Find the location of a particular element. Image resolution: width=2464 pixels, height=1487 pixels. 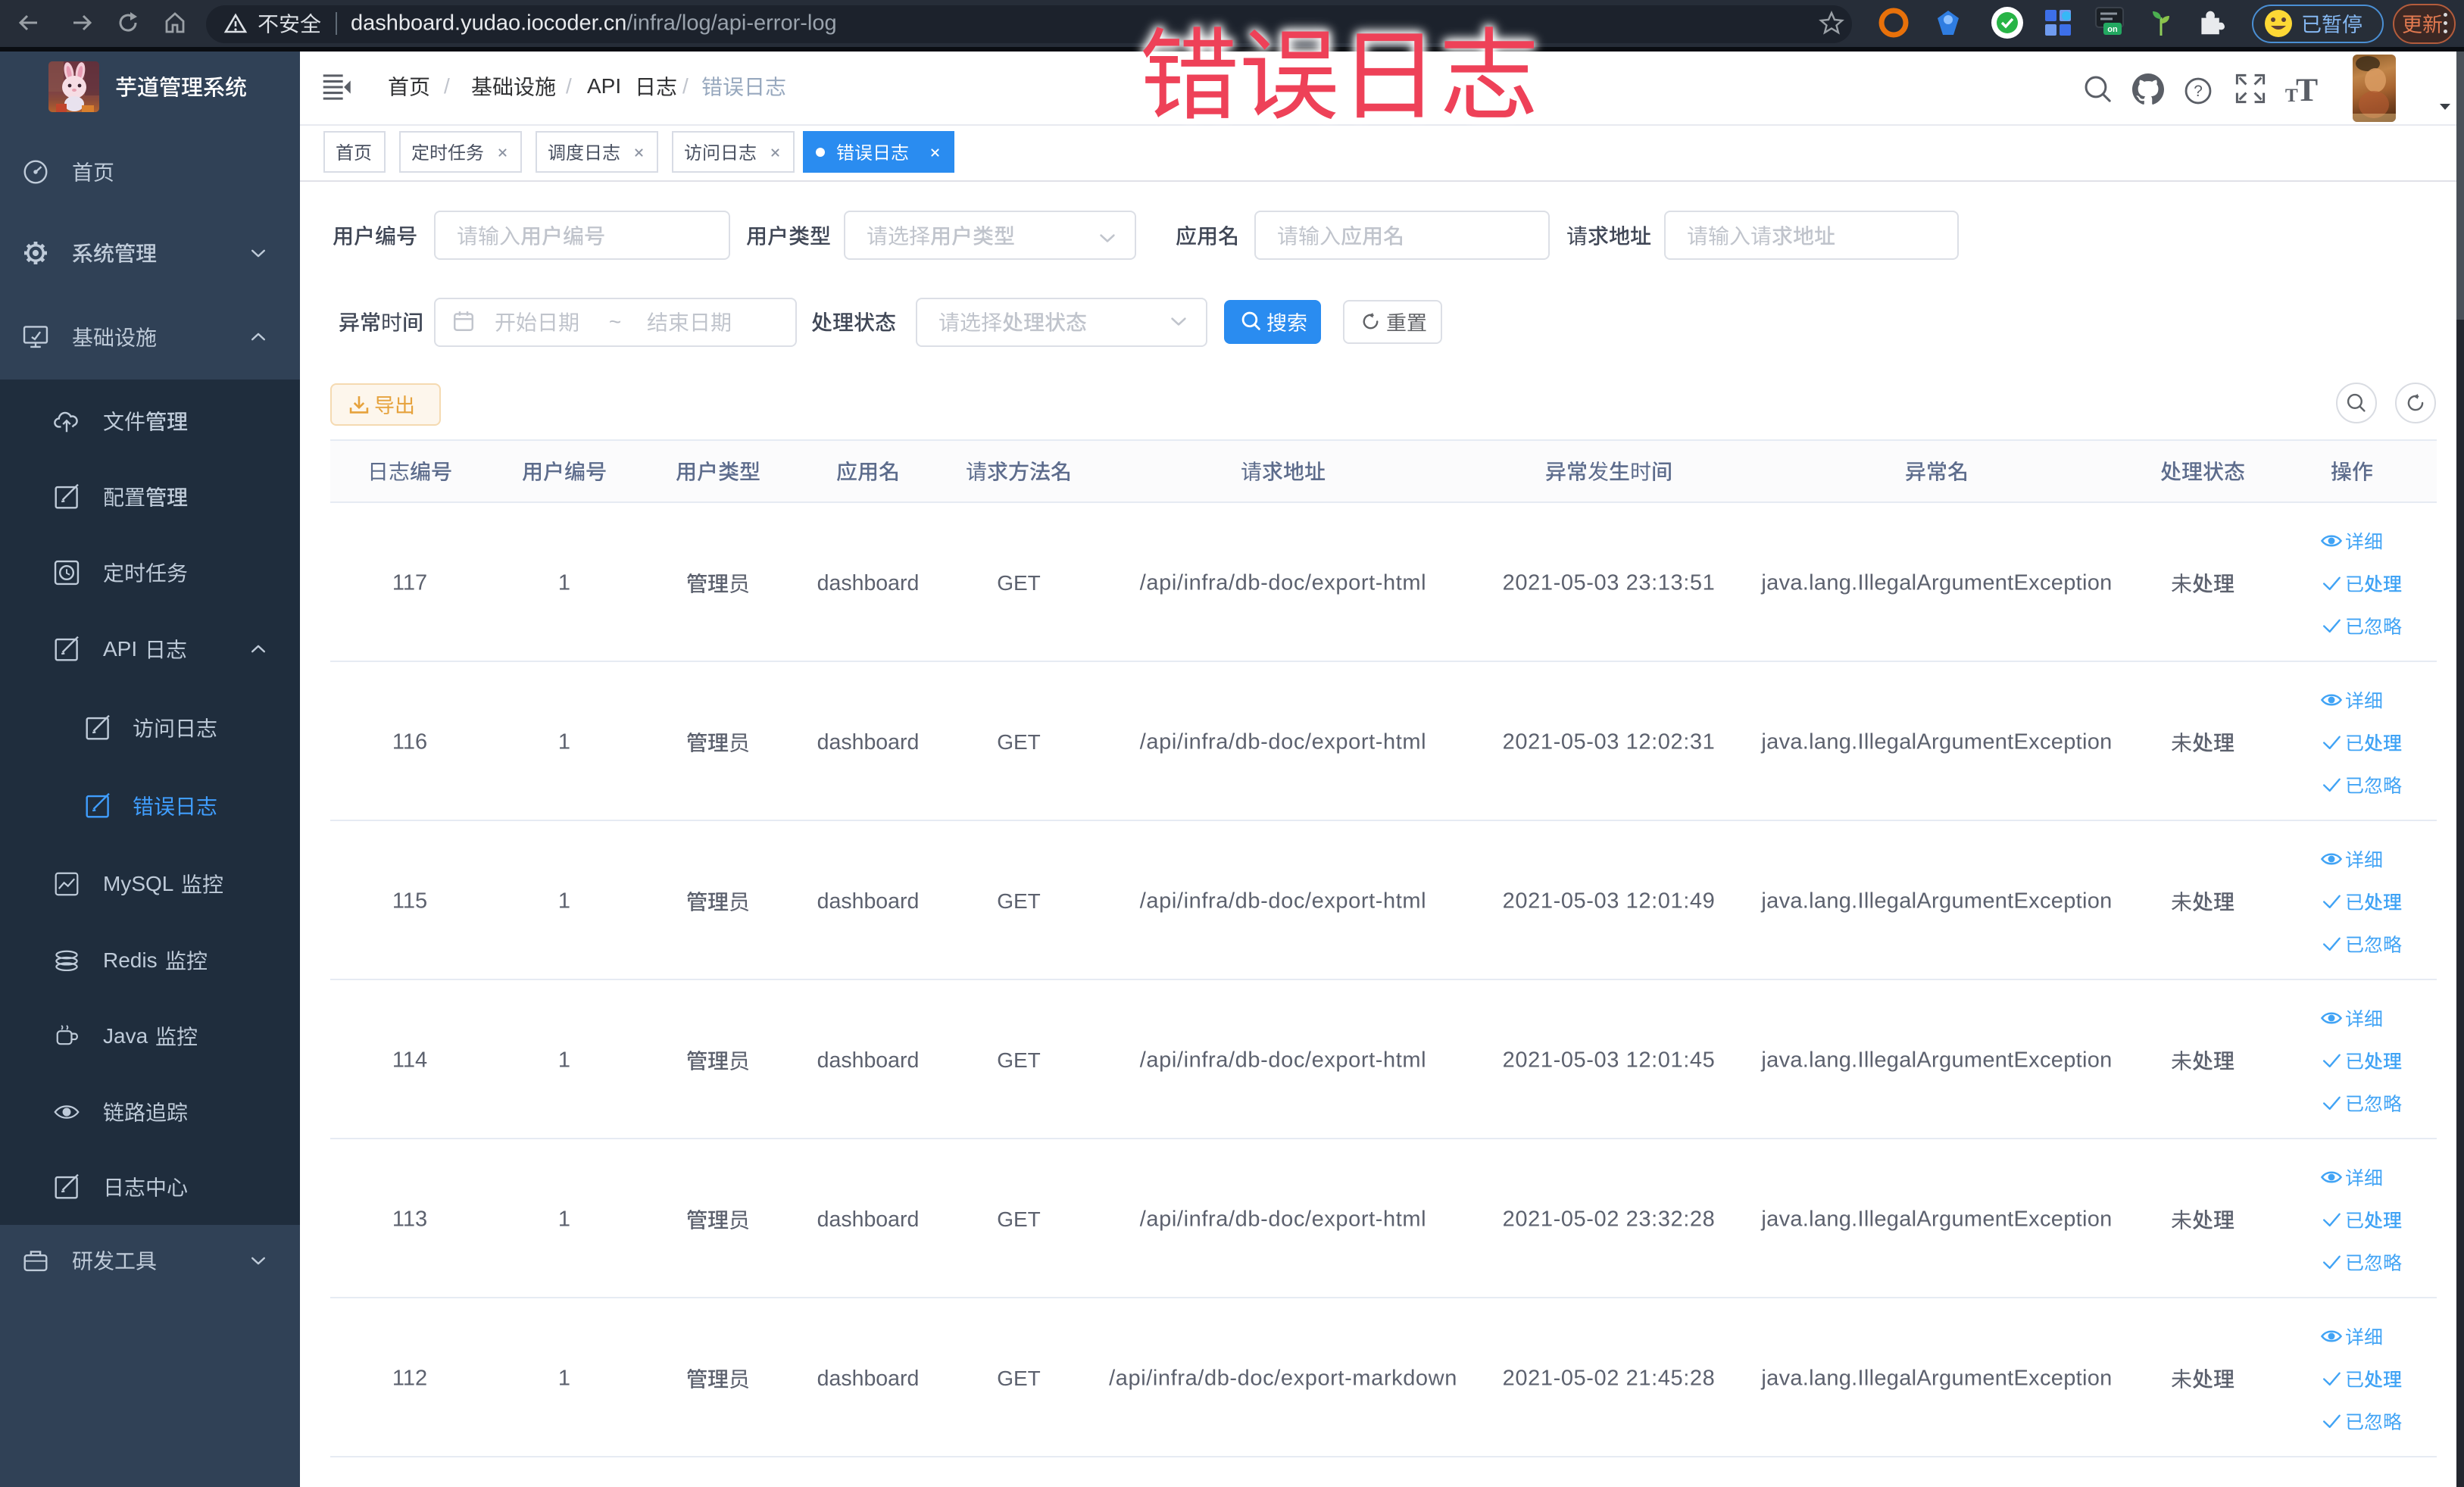

svg-text: on is located at coordinates (2112, 29).